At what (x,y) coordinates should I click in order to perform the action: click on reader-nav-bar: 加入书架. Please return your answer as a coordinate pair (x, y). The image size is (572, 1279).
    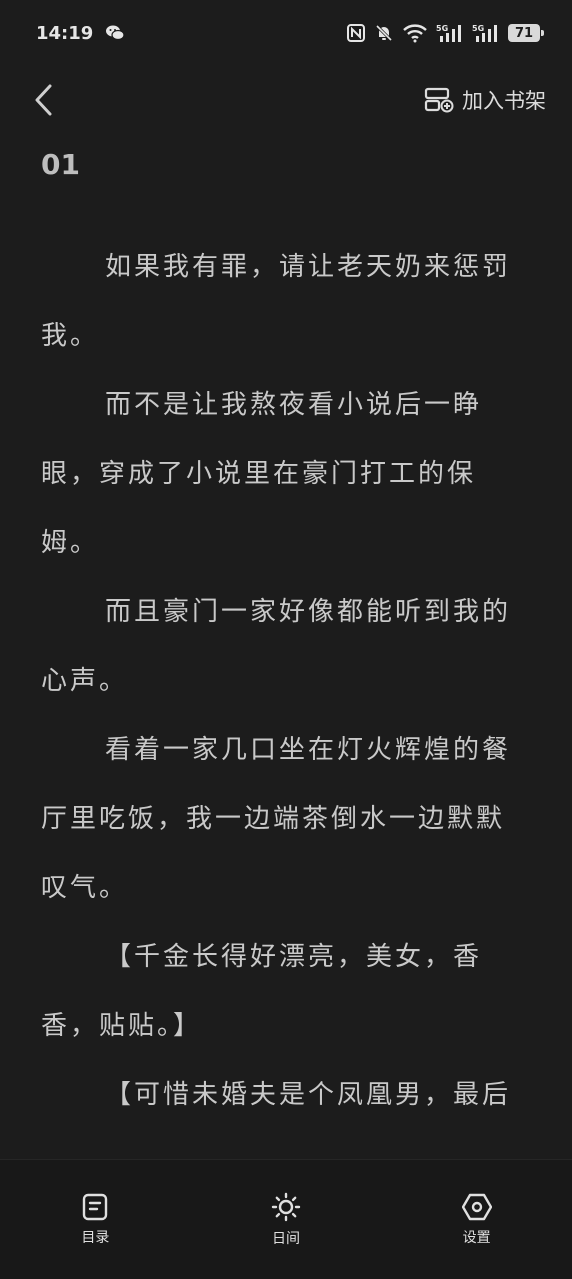
    Looking at the image, I should click on (286, 100).